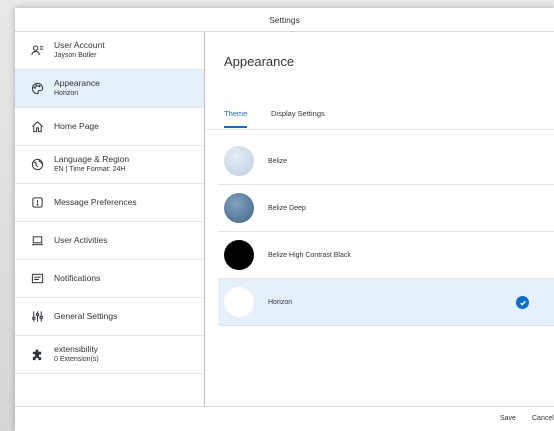 Image resolution: width=554 pixels, height=431 pixels. I want to click on theme-item-belize-deep: Belize Deep, so click(386, 208).